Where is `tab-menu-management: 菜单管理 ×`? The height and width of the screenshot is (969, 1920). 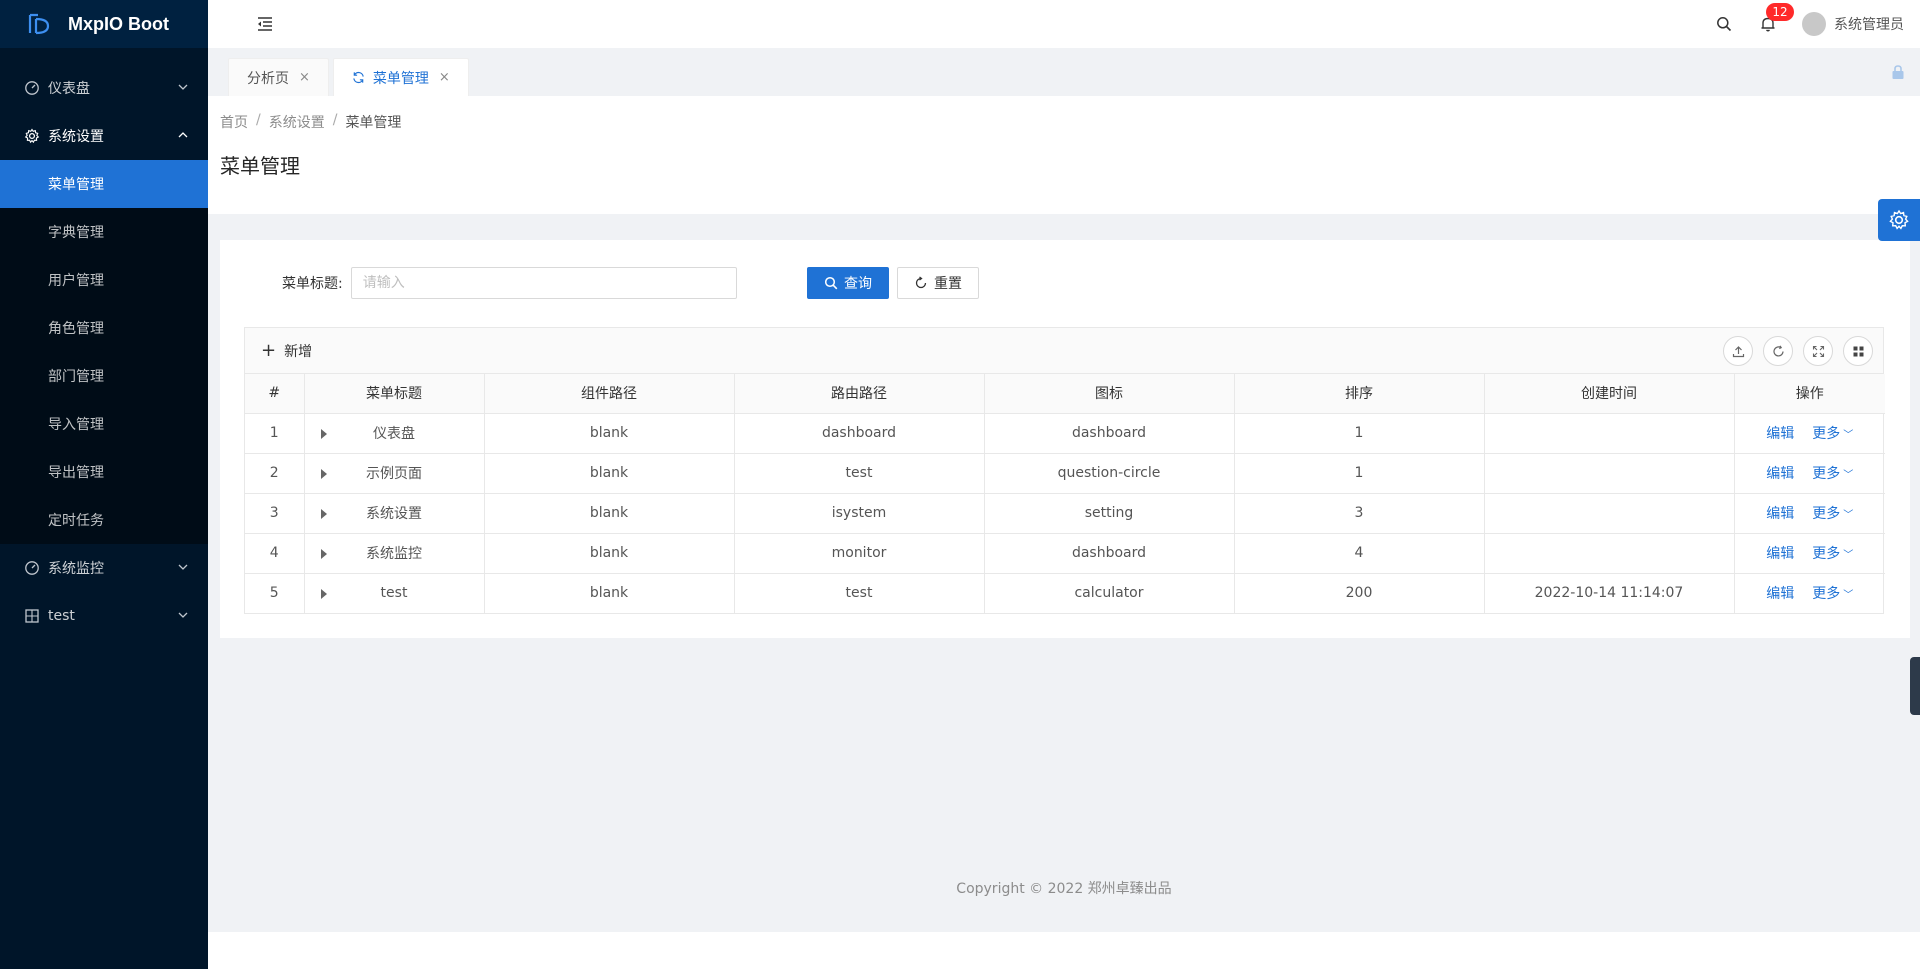 tab-menu-management: 菜单管理 × is located at coordinates (400, 77).